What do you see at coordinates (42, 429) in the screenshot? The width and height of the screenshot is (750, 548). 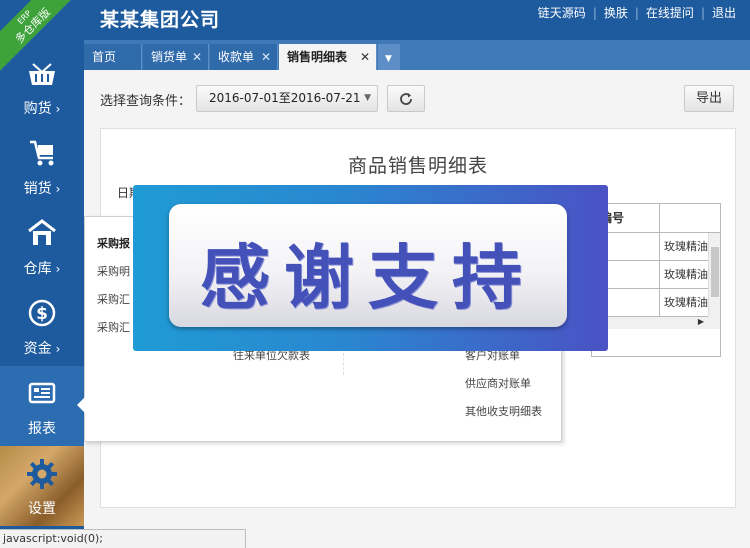 I see `sidebar-item-label: 报表` at bounding box center [42, 429].